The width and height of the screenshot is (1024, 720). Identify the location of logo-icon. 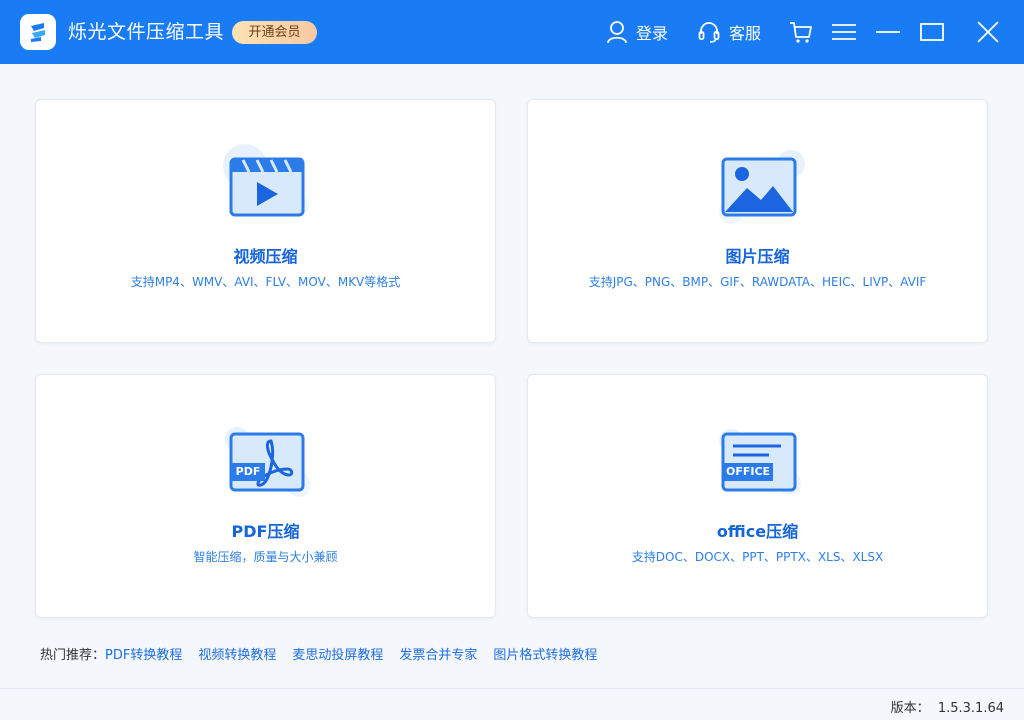
(38, 32).